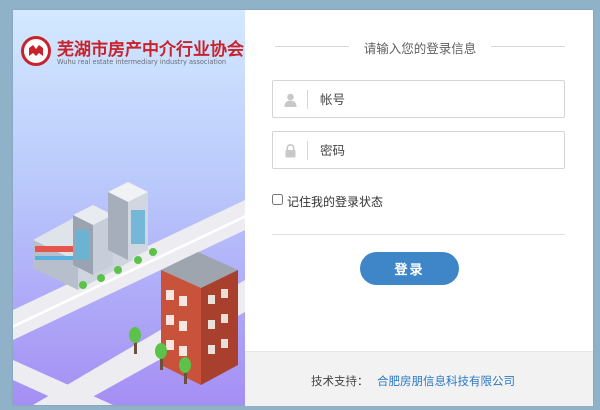  I want to click on remember-me-label: 记住我的登录状态, so click(335, 201).